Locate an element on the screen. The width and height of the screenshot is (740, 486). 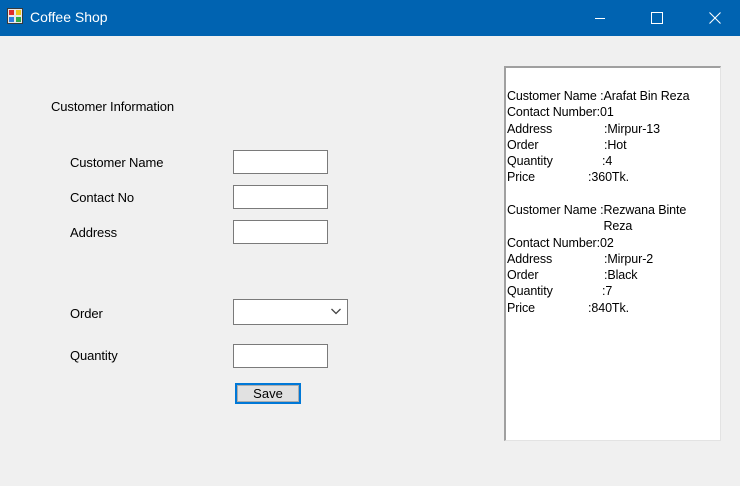
record-row: Price :360Tk. is located at coordinates (609, 177).